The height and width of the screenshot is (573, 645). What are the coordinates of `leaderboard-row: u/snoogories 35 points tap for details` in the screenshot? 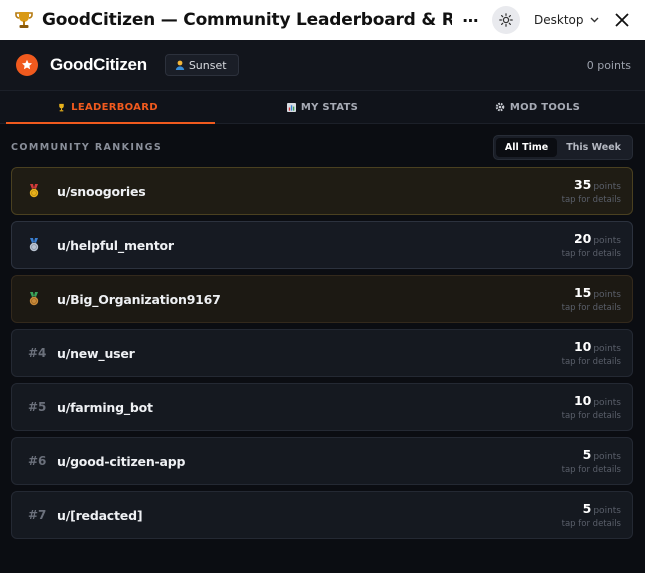 It's located at (322, 191).